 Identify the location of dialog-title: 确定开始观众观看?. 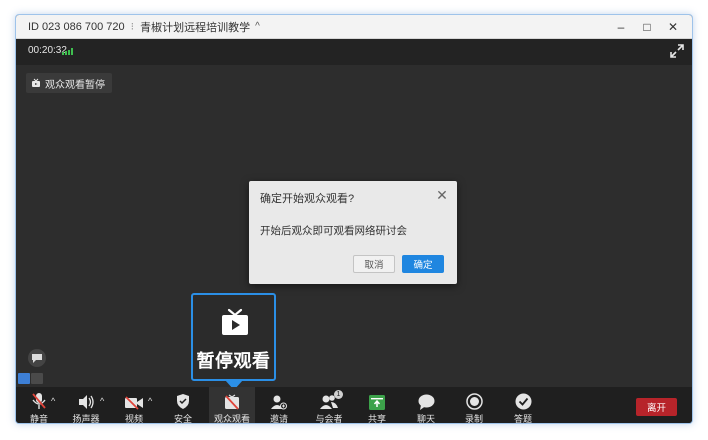
(307, 199).